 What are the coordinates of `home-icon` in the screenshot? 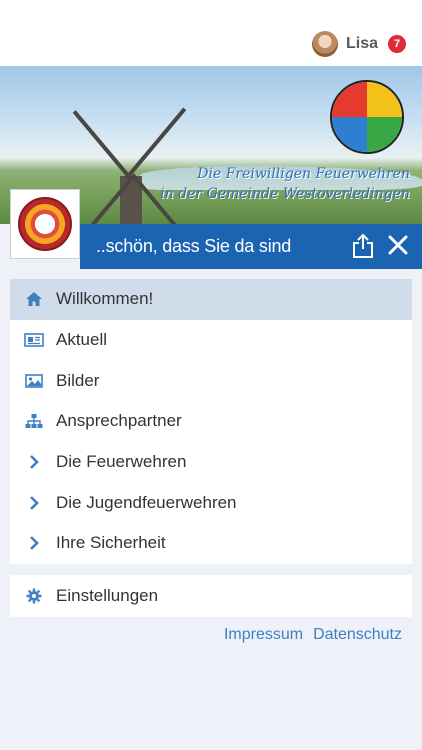 It's located at (34, 299).